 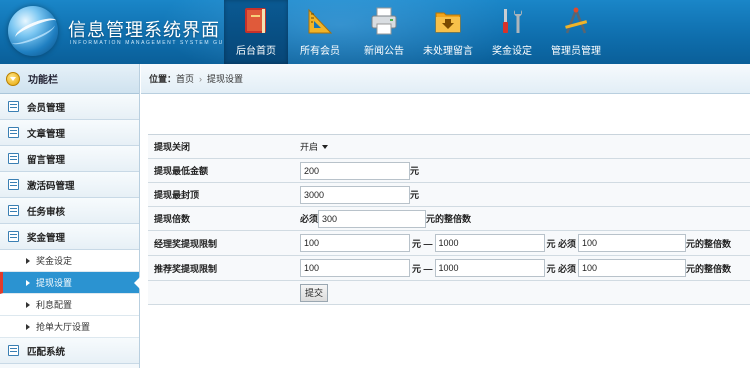 I want to click on form-row-multiple: 提现倍数 必须 元的整倍数, so click(x=449, y=219).